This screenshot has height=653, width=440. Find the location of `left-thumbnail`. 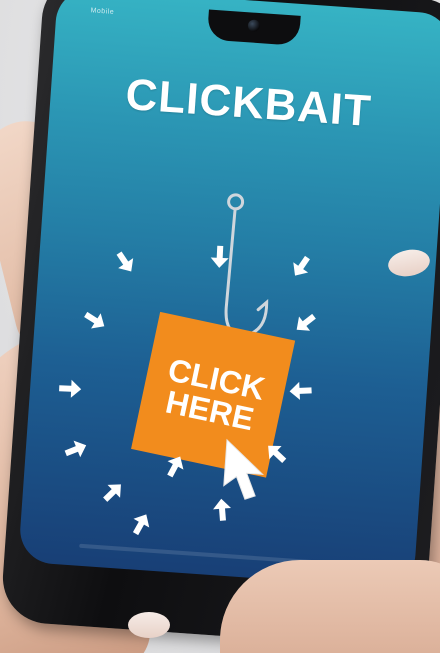

left-thumbnail is located at coordinates (149, 625).